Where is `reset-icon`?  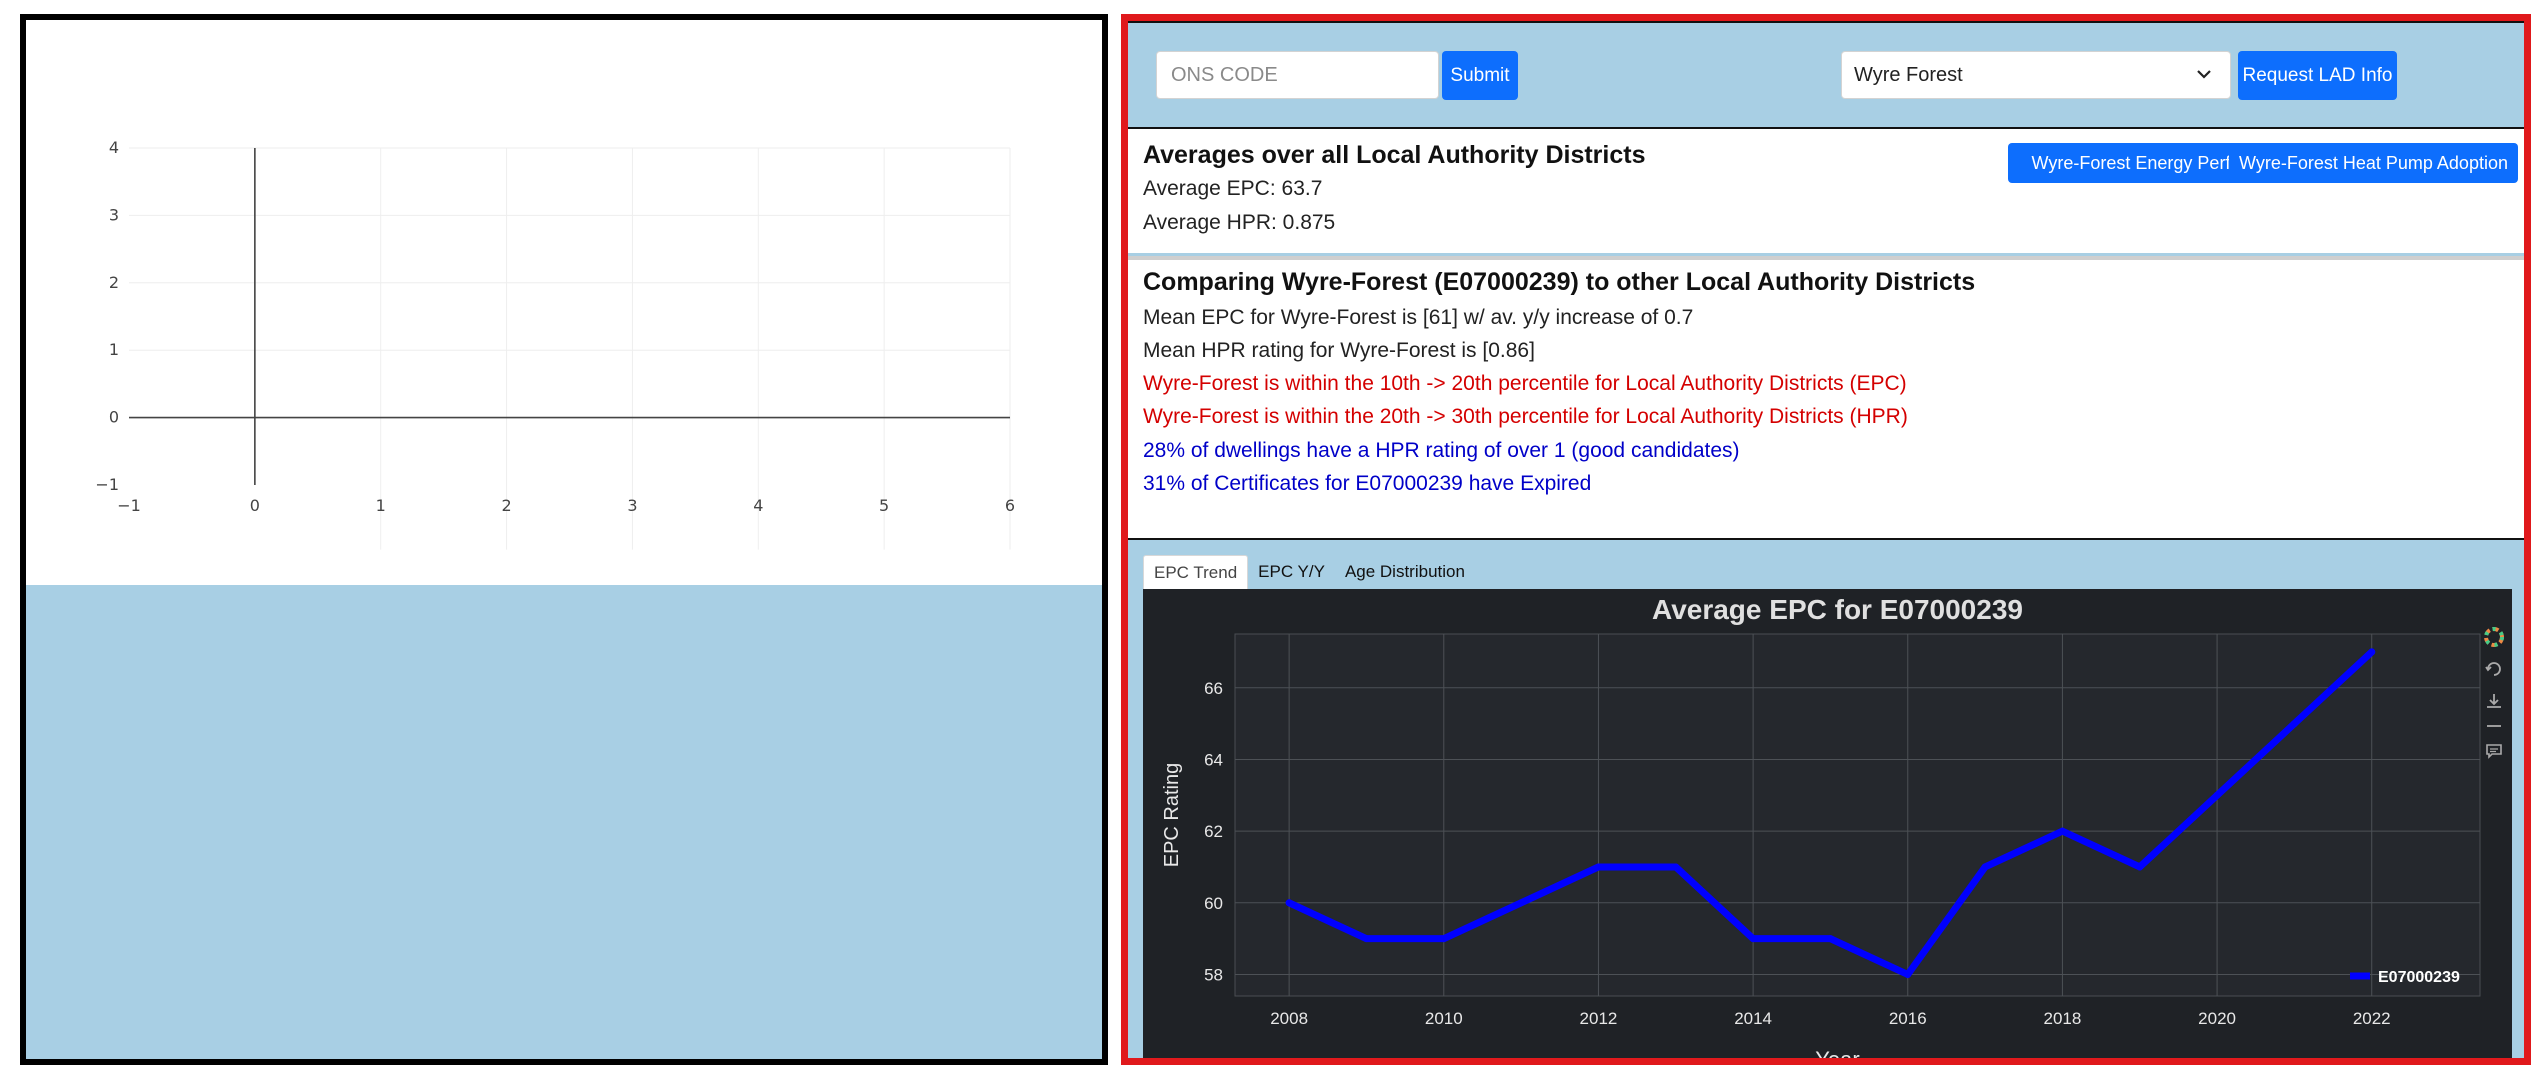
reset-icon is located at coordinates (2494, 669).